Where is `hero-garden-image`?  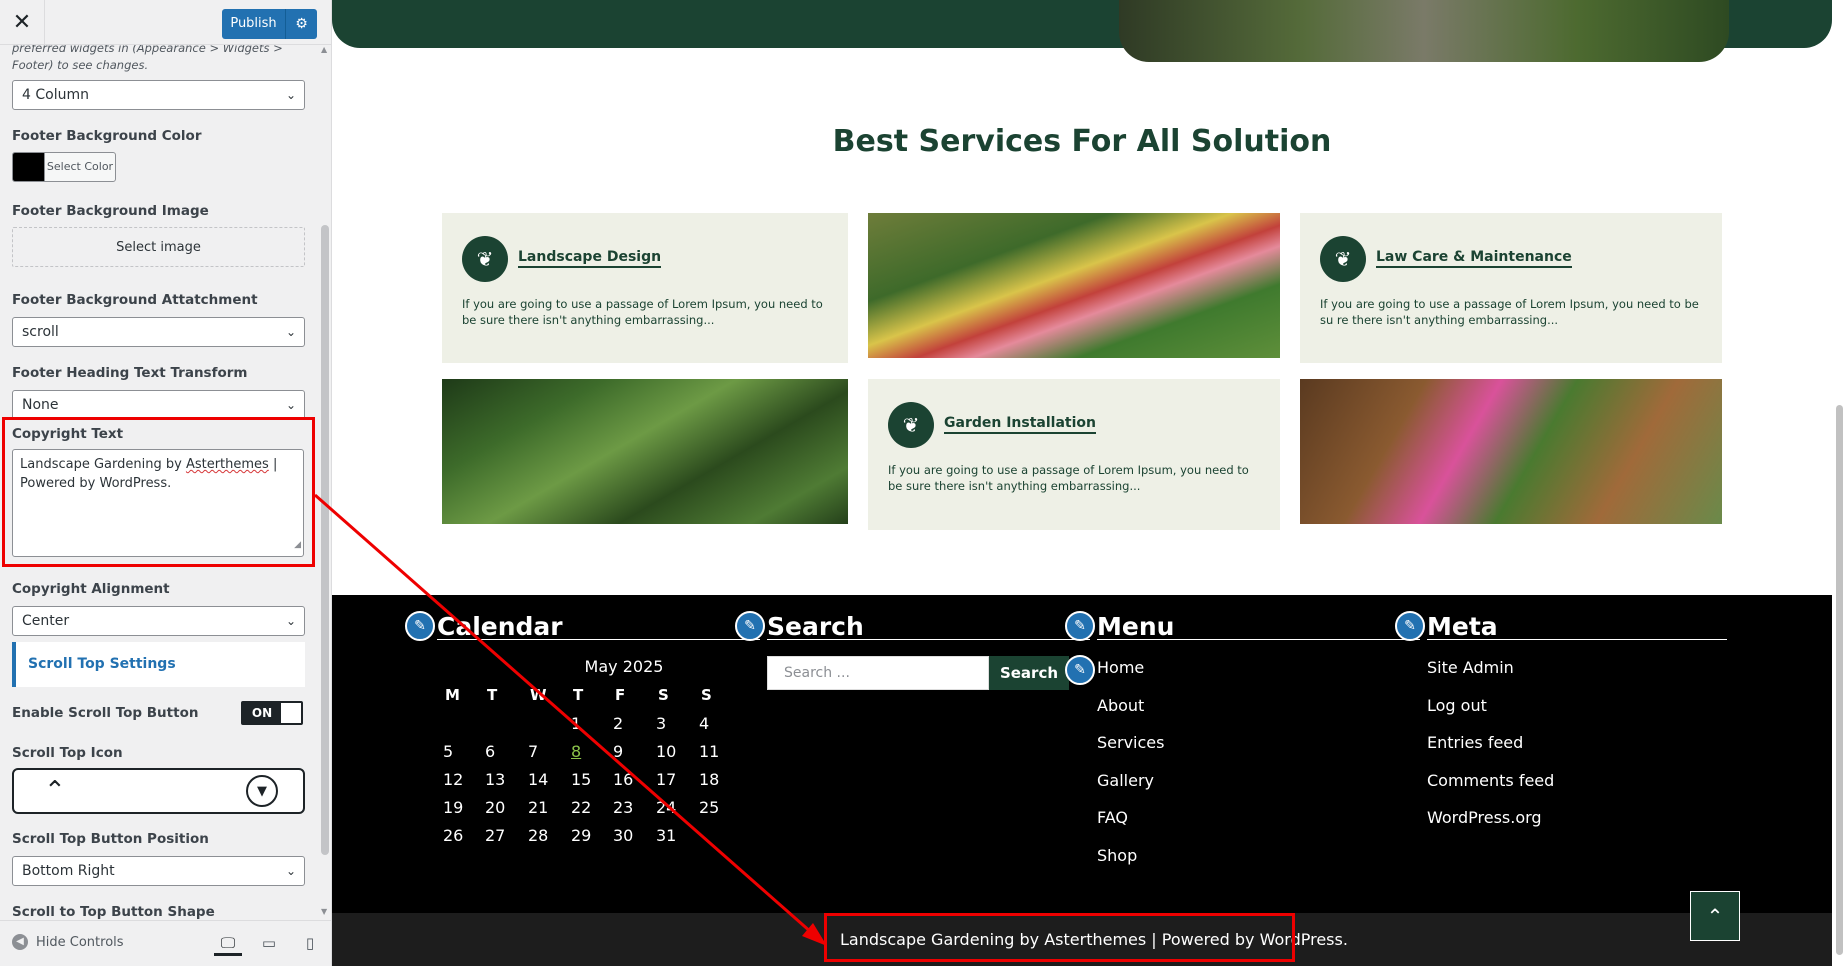
hero-garden-image is located at coordinates (1424, 31).